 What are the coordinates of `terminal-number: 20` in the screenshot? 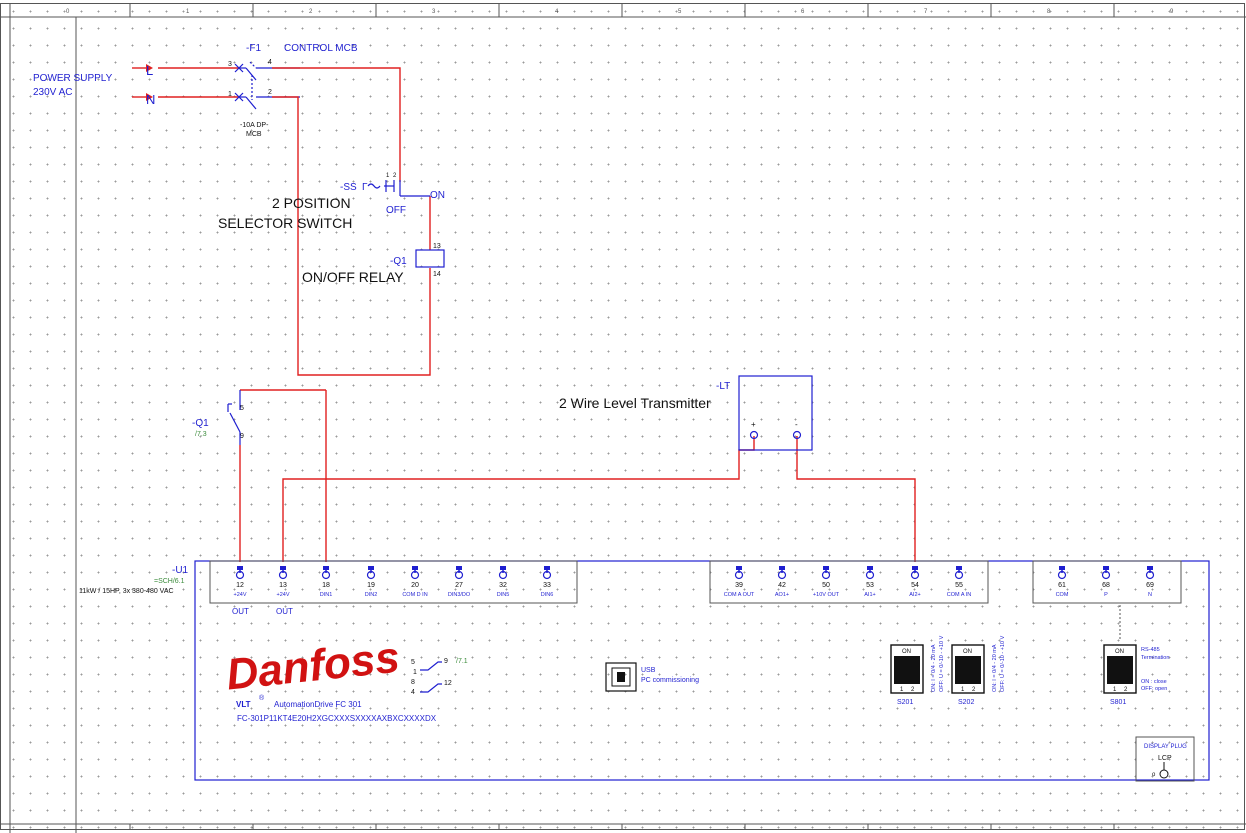 It's located at (415, 585).